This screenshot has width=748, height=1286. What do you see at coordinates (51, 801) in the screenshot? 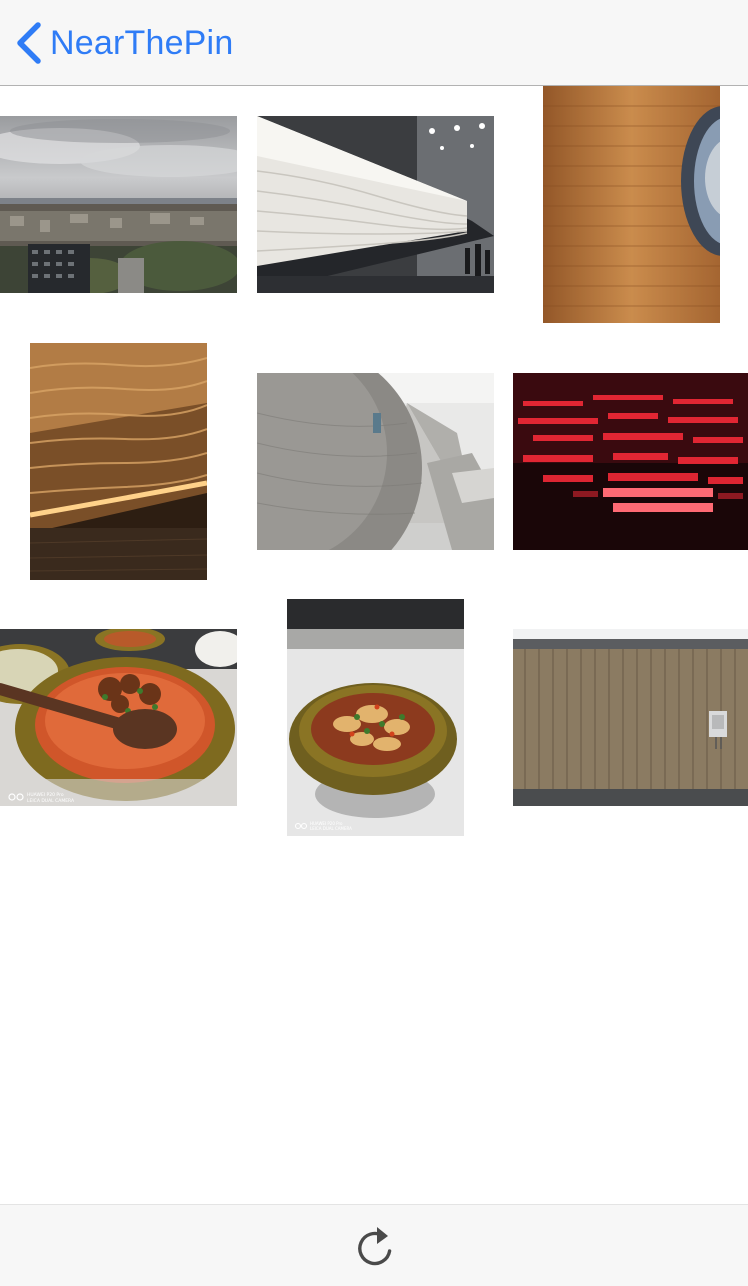
I see `soup-watermark-line2: LEICA DUAL CAMERA` at bounding box center [51, 801].